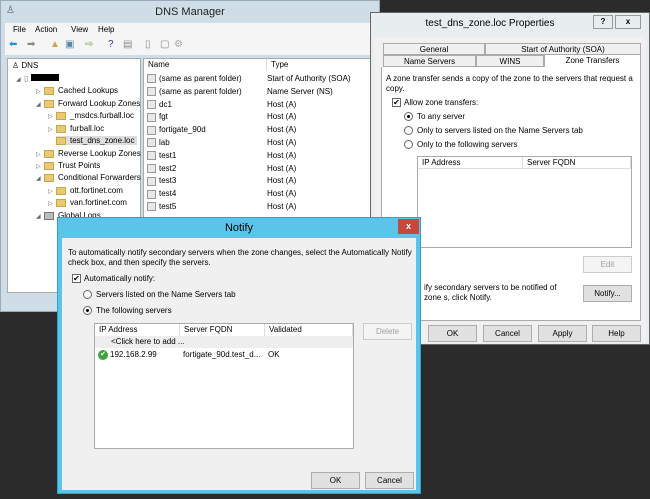  Describe the element at coordinates (592, 61) in the screenshot. I see `tab-zone-transfers: Zone Transfers` at that location.